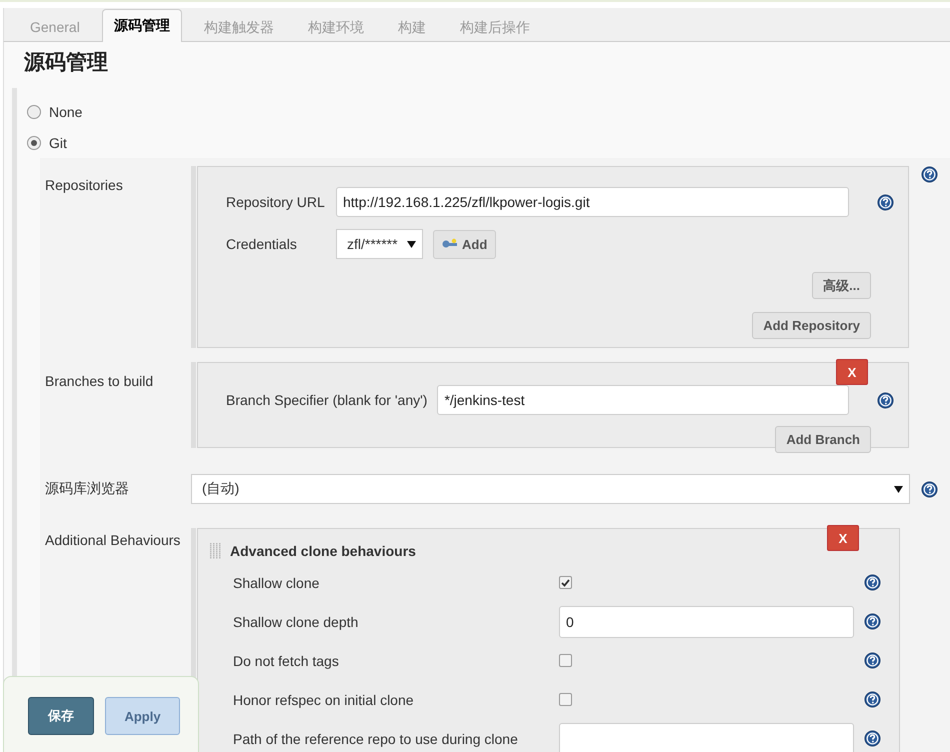 The height and width of the screenshot is (752, 950). What do you see at coordinates (643, 400) in the screenshot?
I see `branch-field: */jenkins-test` at bounding box center [643, 400].